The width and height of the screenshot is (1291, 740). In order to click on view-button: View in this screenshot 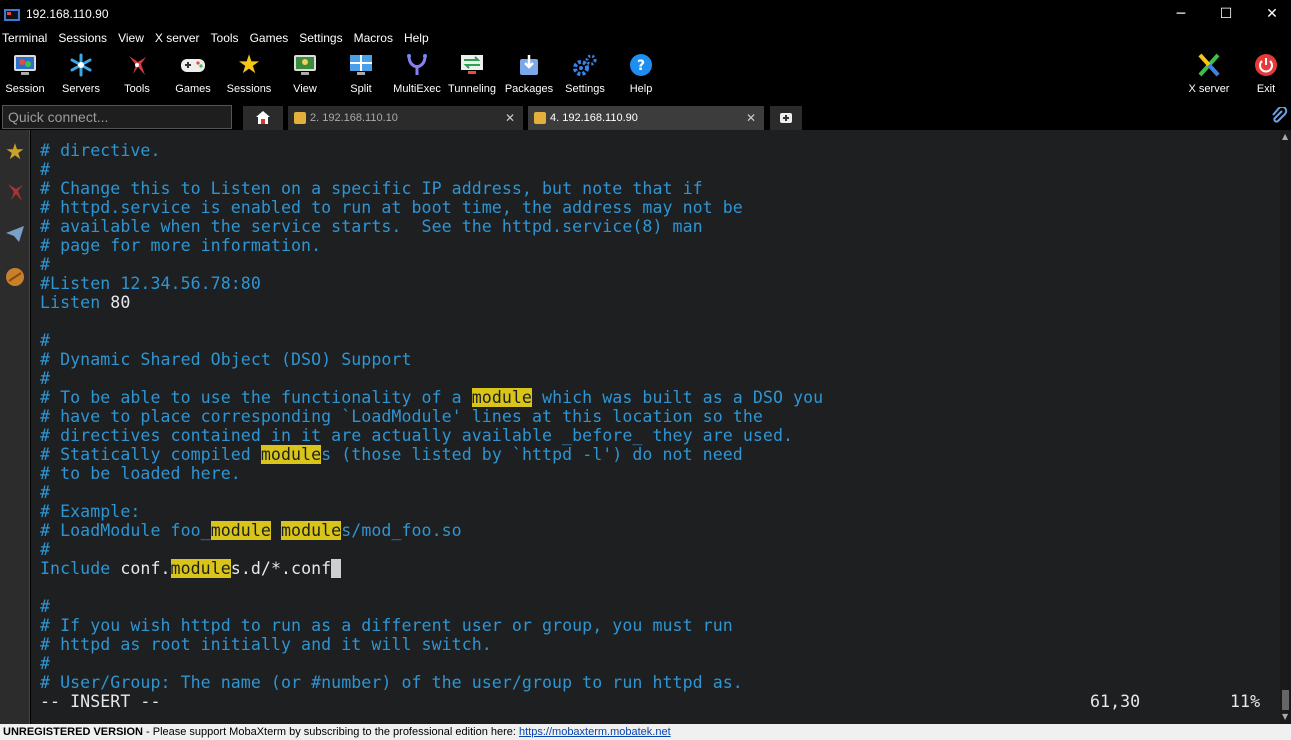, I will do `click(305, 74)`.